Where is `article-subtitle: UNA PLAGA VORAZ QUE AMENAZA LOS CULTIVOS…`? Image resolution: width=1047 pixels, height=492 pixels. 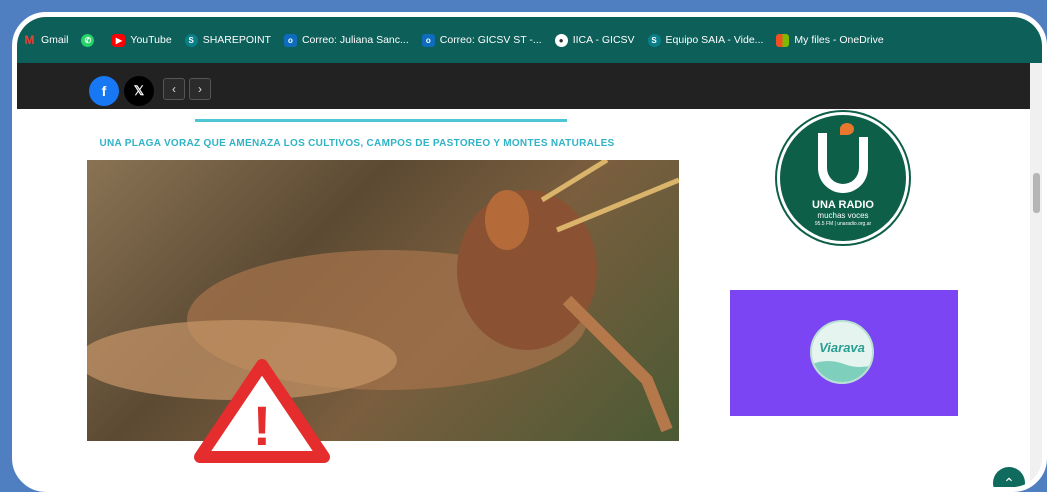 article-subtitle: UNA PLAGA VORAZ QUE AMENAZA LOS CULTIVOS… is located at coordinates (357, 143).